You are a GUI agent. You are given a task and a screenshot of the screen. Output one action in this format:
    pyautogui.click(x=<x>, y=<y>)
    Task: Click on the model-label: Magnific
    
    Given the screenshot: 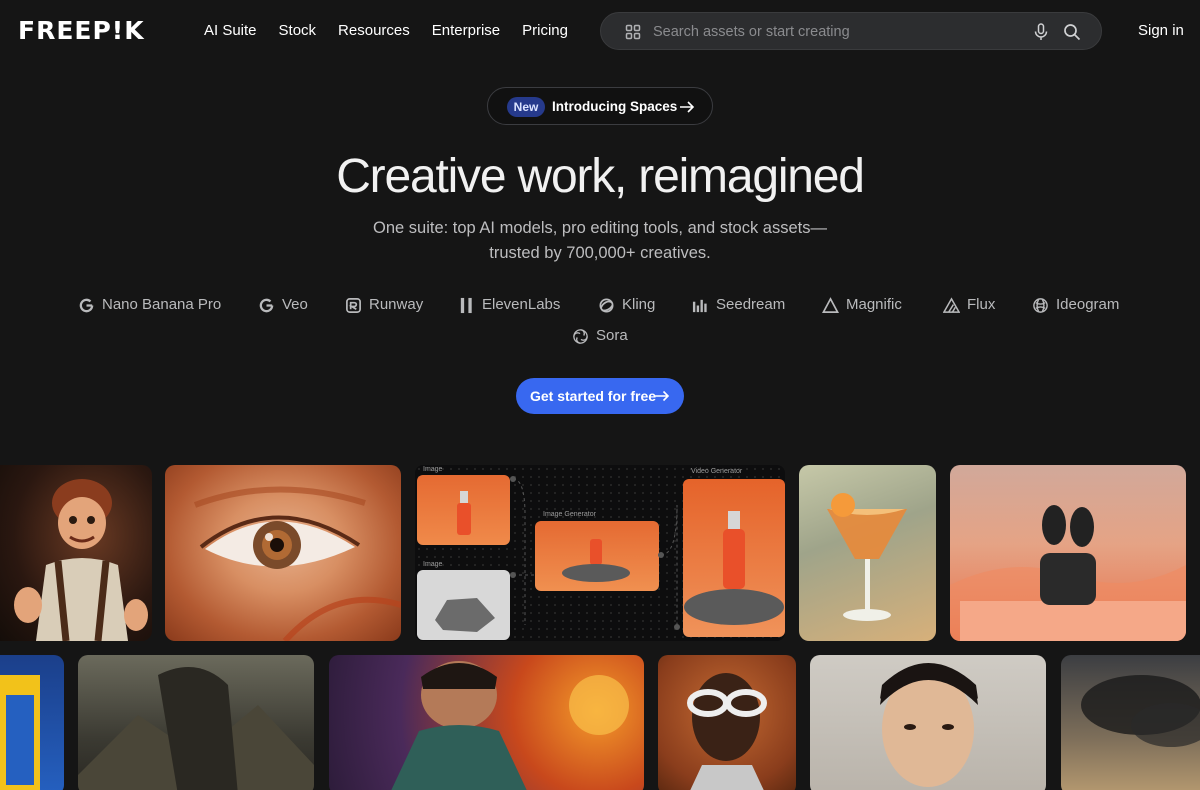 What is the action you would take?
    pyautogui.click(x=874, y=304)
    